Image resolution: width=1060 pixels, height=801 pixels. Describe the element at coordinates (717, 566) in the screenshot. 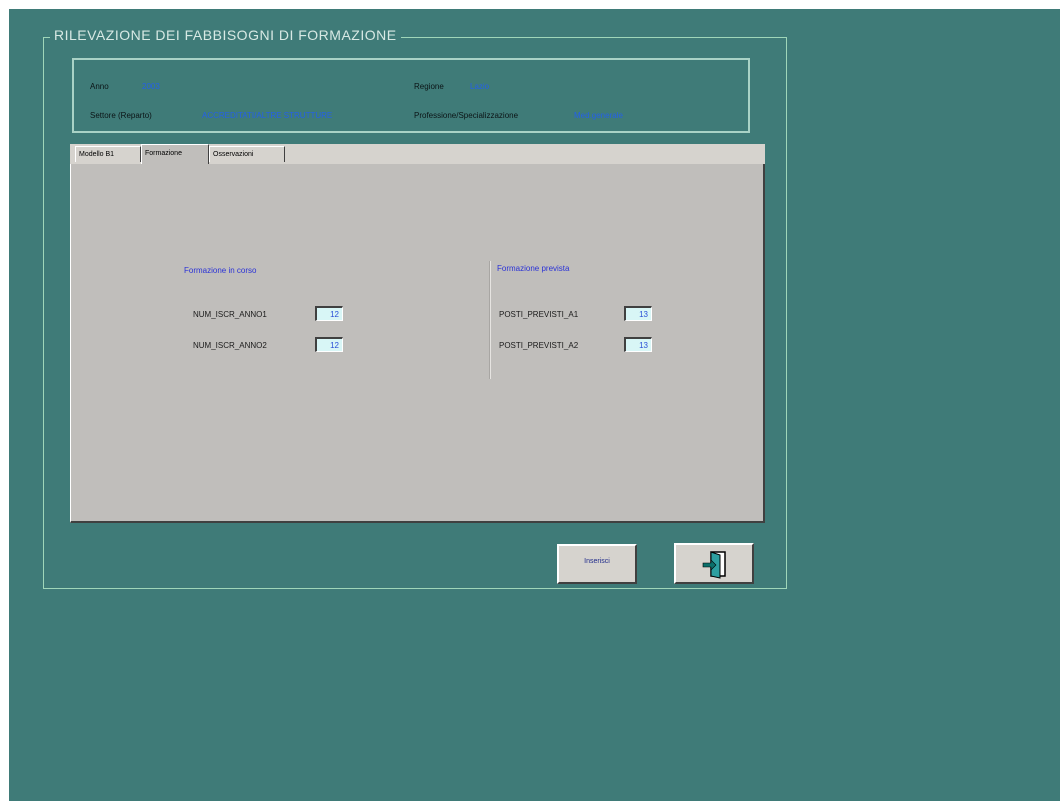

I see `exit-door-icon` at that location.